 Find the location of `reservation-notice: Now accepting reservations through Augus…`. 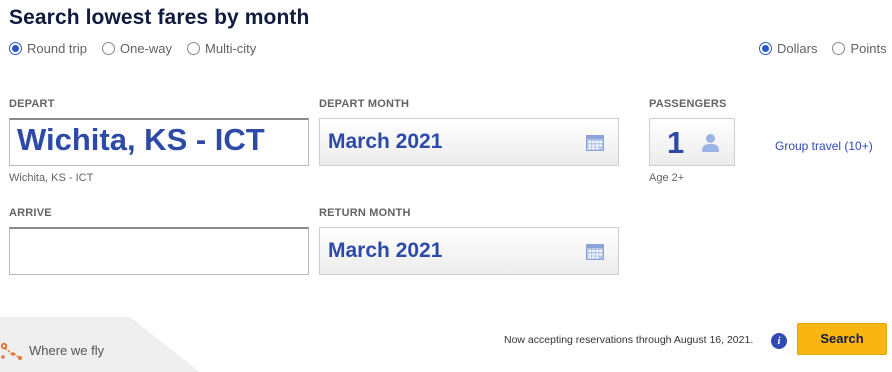

reservation-notice: Now accepting reservations through Augus… is located at coordinates (629, 340).